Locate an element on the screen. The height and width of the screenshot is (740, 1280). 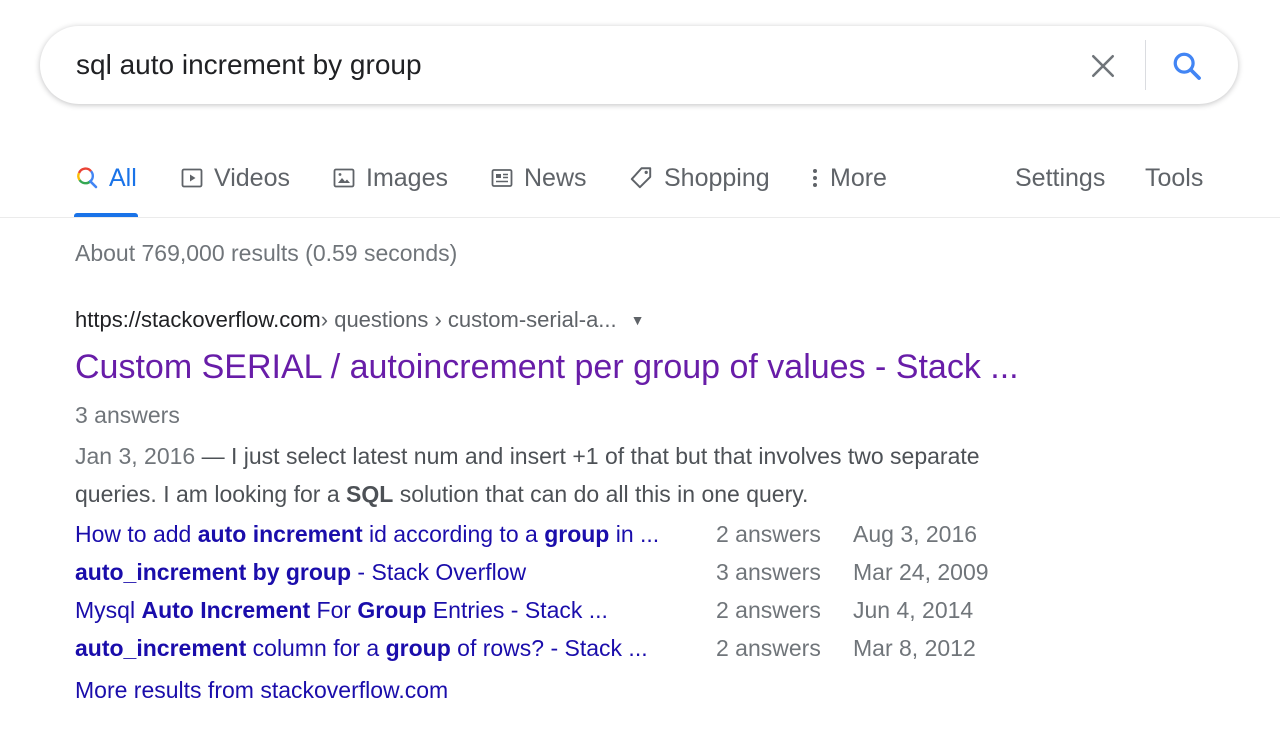
link-highlight: Group is located at coordinates (392, 610).